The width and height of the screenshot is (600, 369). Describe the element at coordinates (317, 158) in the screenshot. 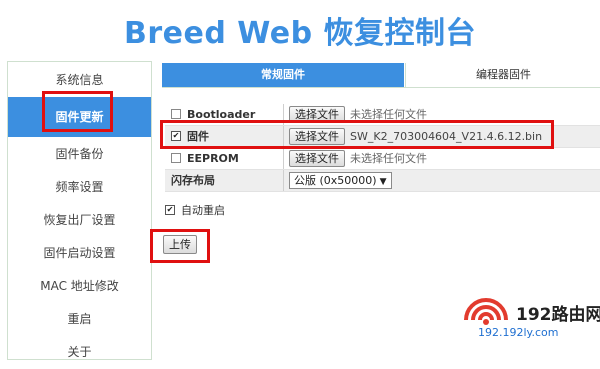

I see `eeprom-choose-file-button: 选择文件` at that location.